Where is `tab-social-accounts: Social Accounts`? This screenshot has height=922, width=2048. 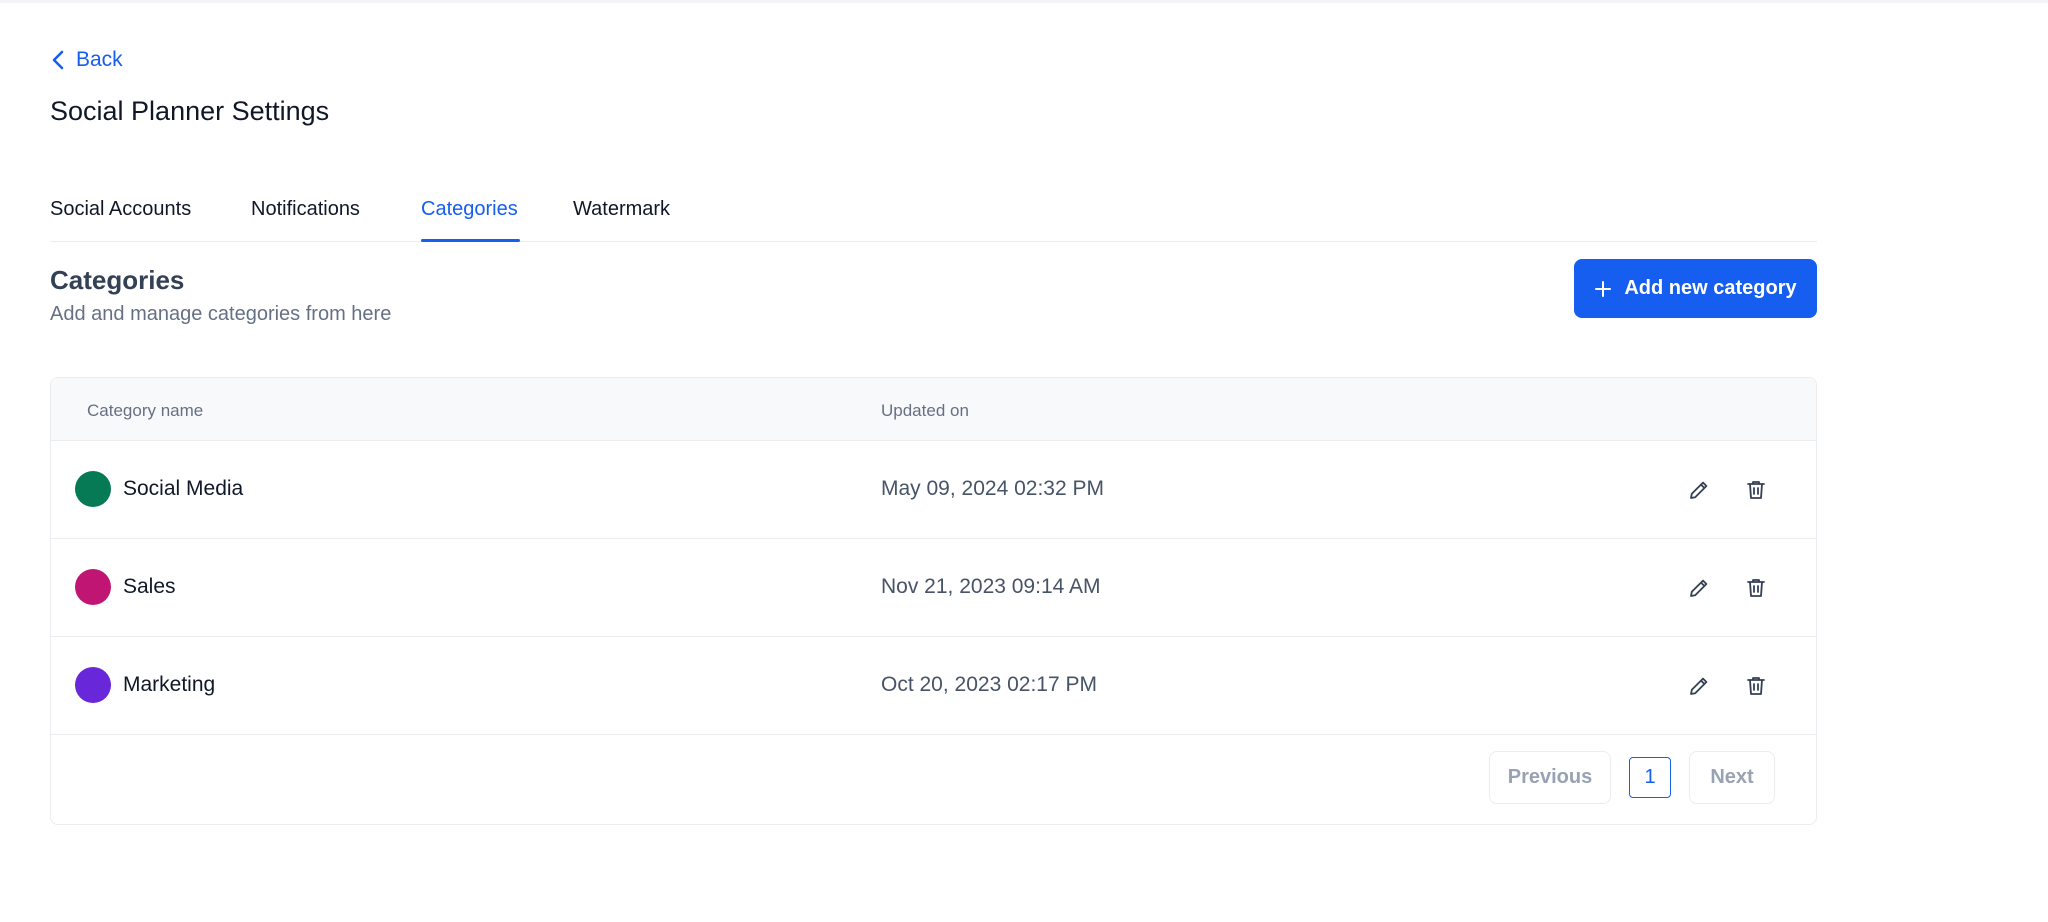 tab-social-accounts: Social Accounts is located at coordinates (120, 209).